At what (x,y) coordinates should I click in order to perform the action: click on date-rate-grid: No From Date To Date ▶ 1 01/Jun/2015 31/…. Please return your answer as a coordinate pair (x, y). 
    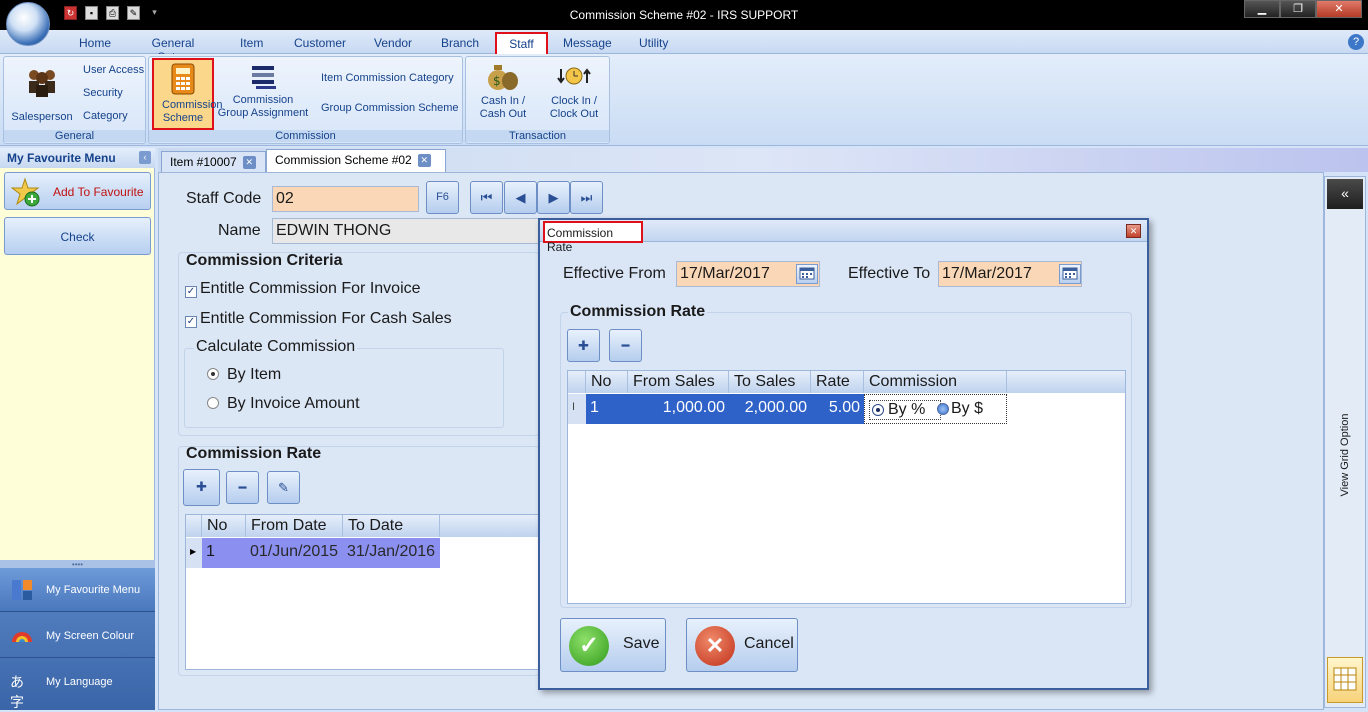
    Looking at the image, I should click on (362, 592).